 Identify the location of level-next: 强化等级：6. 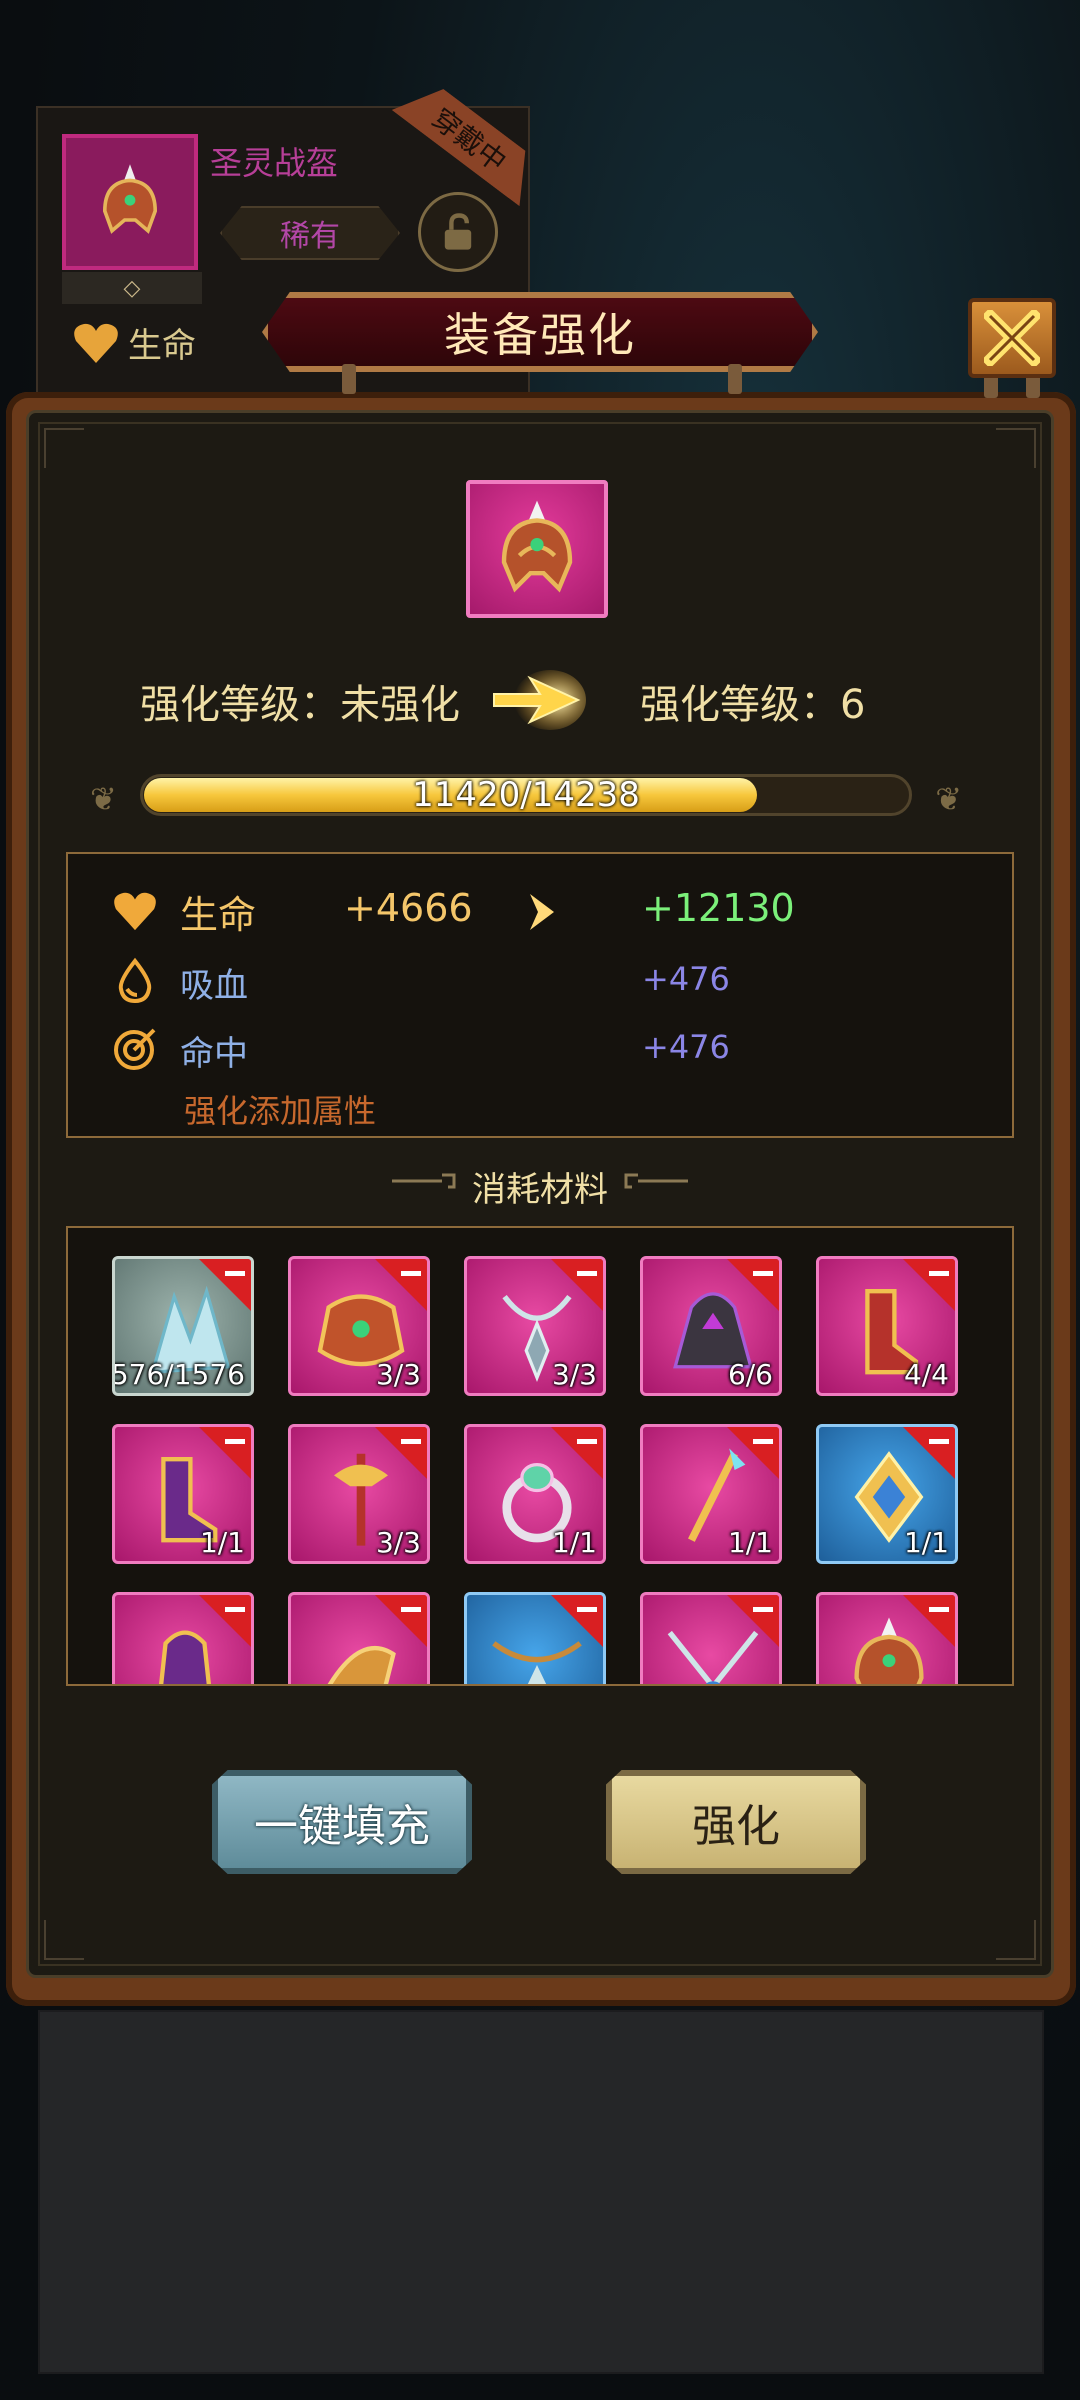
(753, 705).